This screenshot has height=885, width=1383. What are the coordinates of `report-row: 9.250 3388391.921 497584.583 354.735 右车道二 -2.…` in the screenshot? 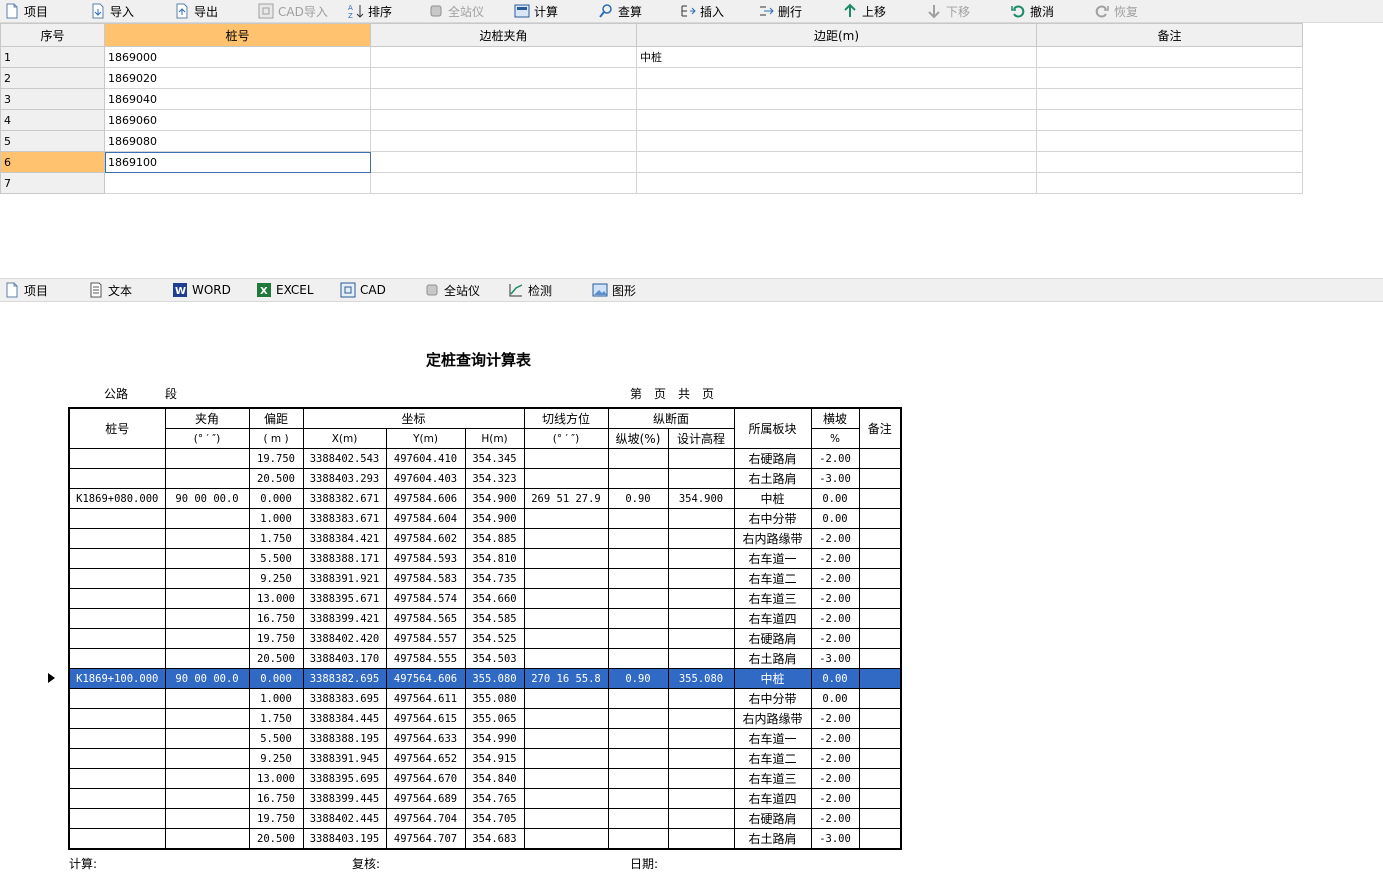 It's located at (485, 578).